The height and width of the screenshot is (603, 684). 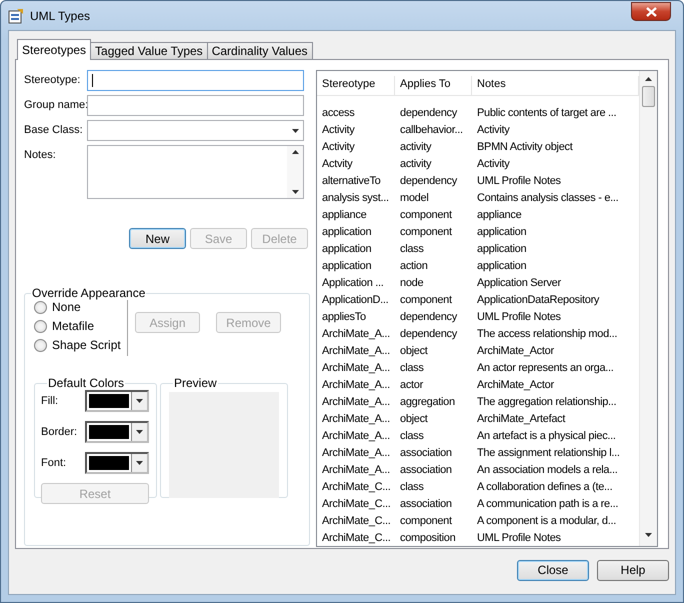 I want to click on close-button, so click(x=651, y=11).